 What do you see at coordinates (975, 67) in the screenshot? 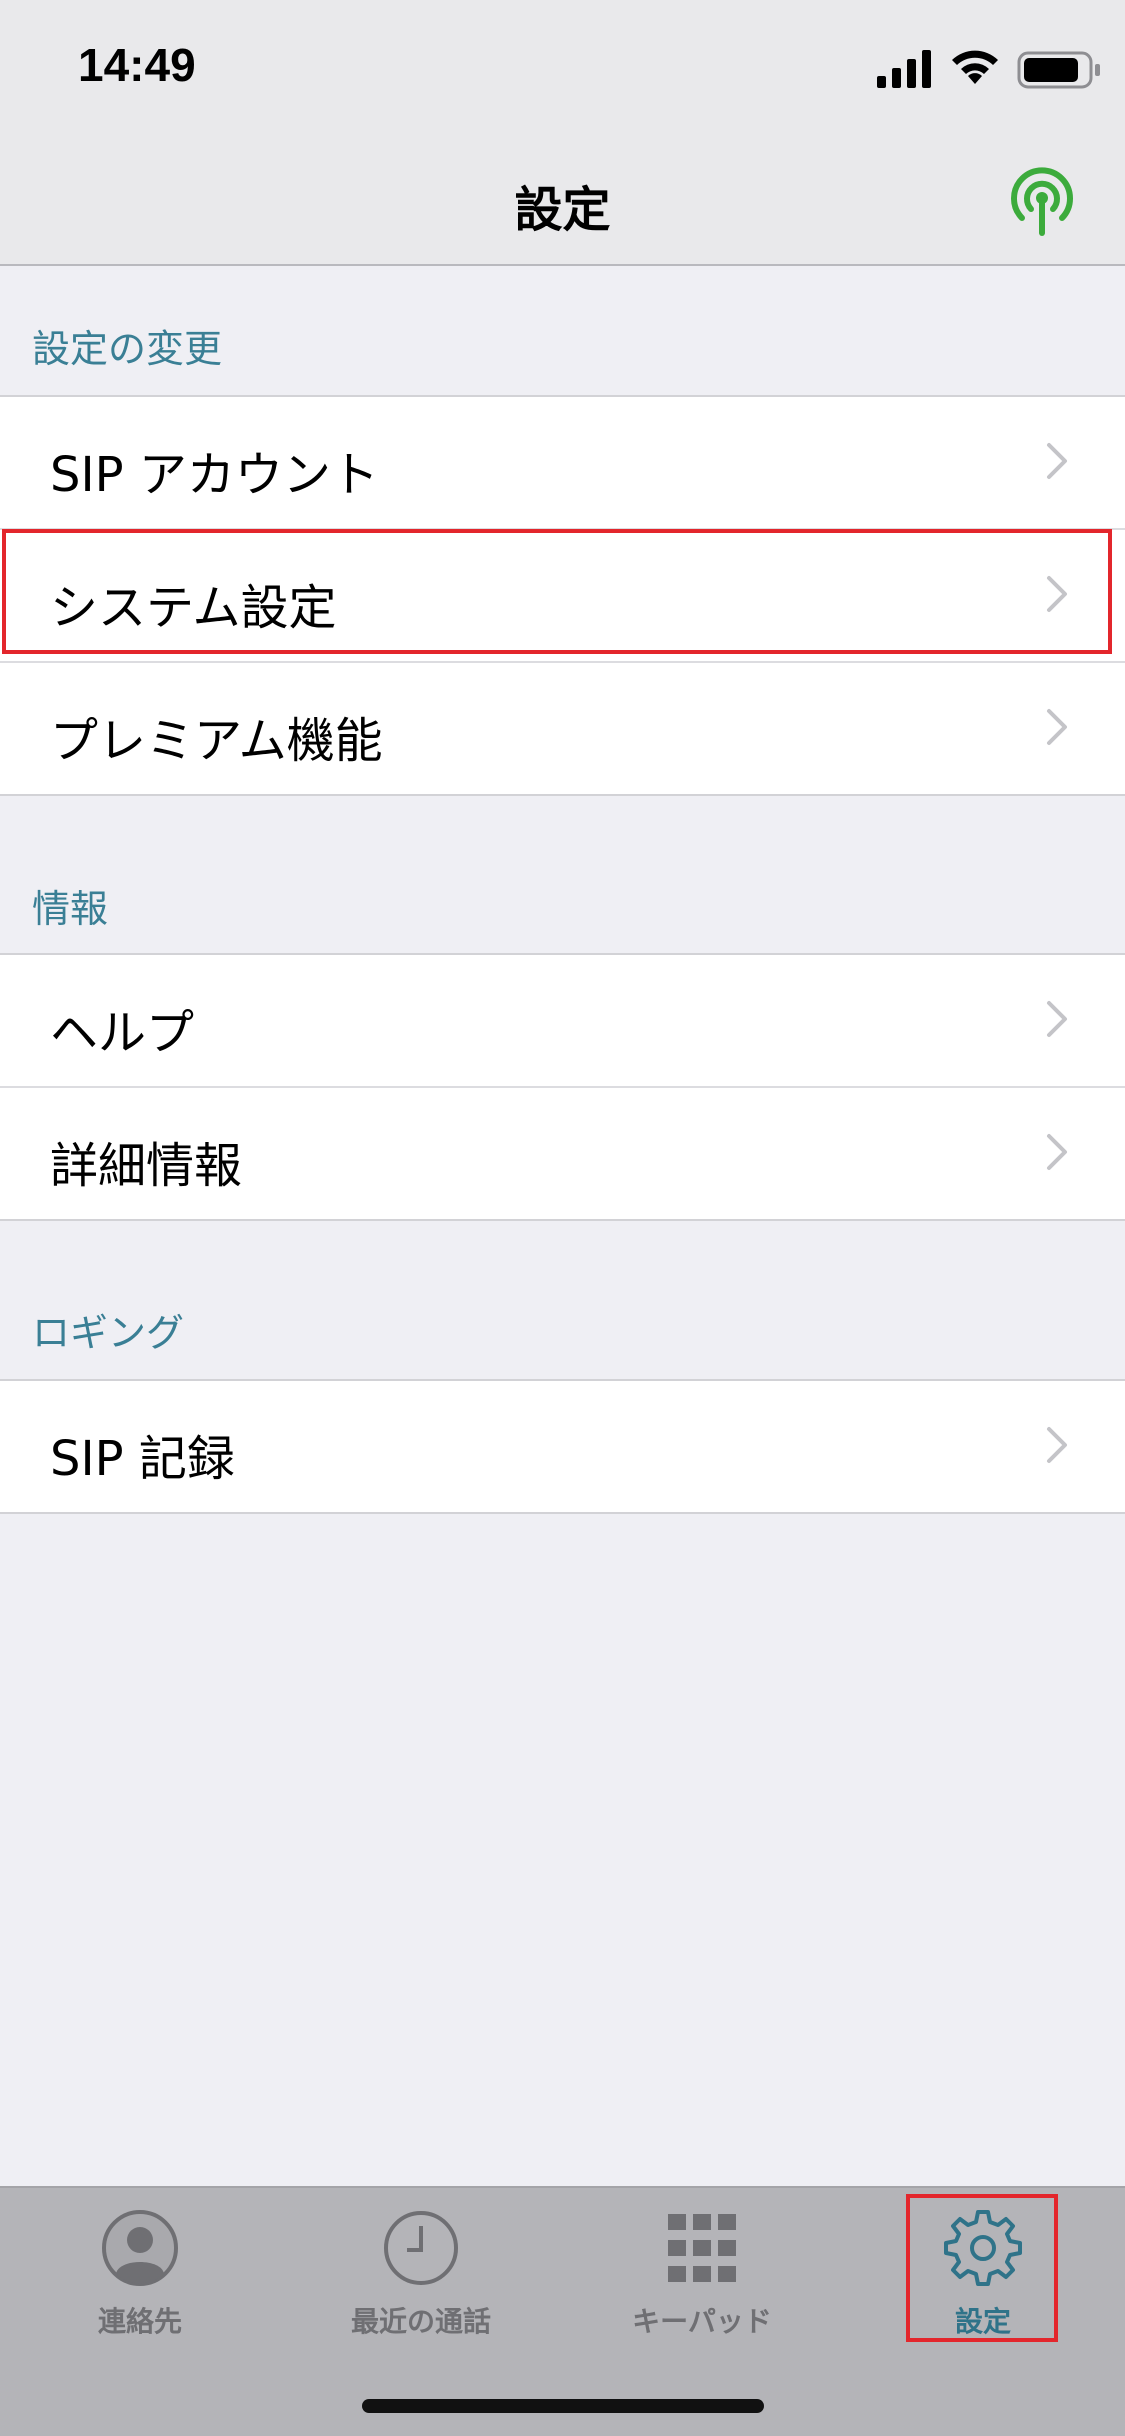
I see `wifi-icon` at bounding box center [975, 67].